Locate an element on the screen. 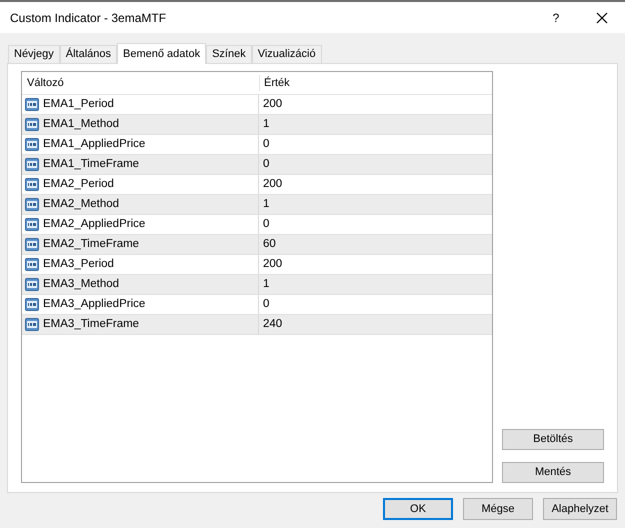  help-button: ? is located at coordinates (556, 17).